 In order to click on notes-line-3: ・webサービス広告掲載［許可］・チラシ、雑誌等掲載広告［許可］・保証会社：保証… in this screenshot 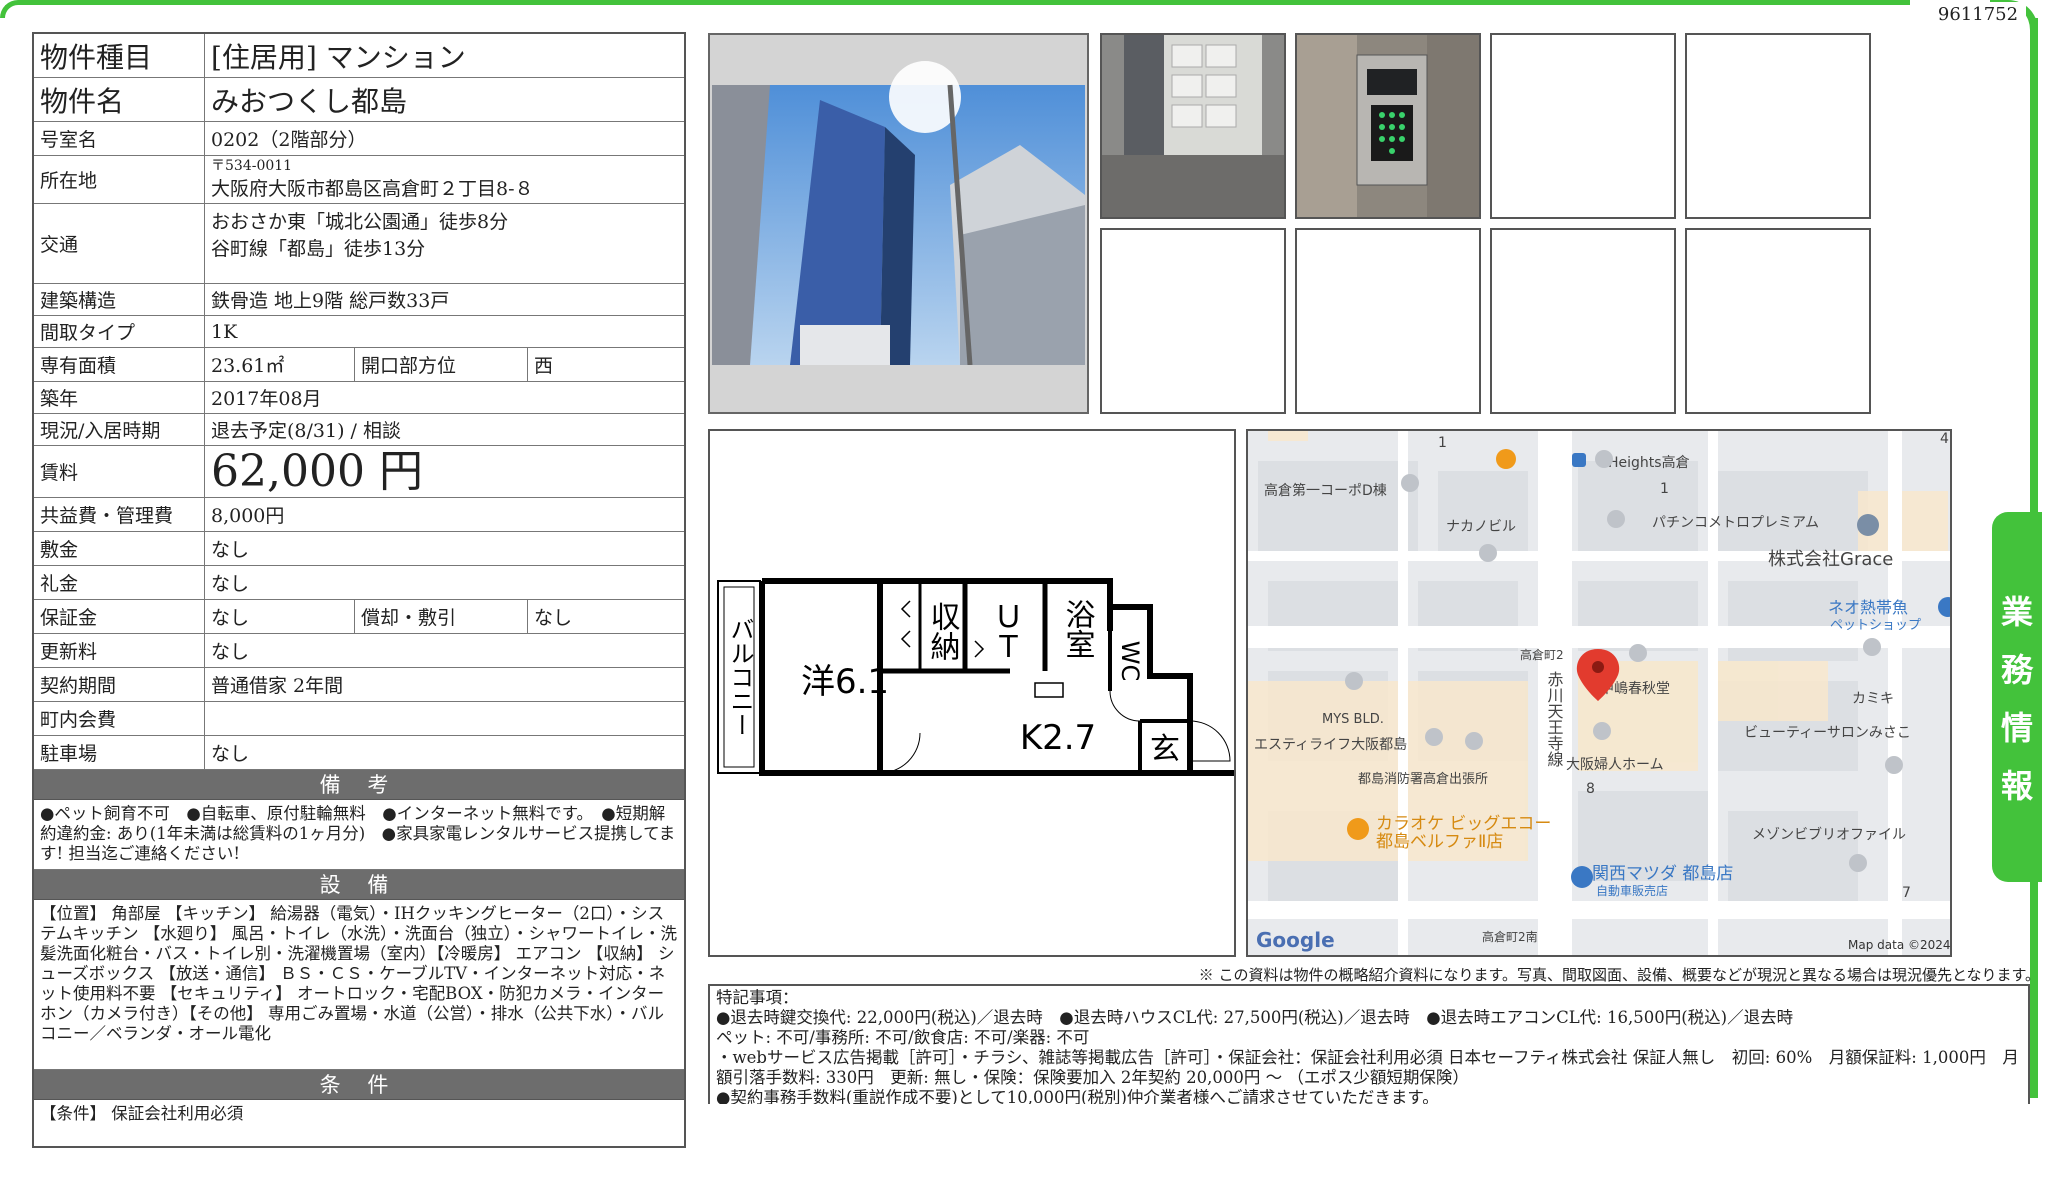, I will do `click(1367, 1067)`.